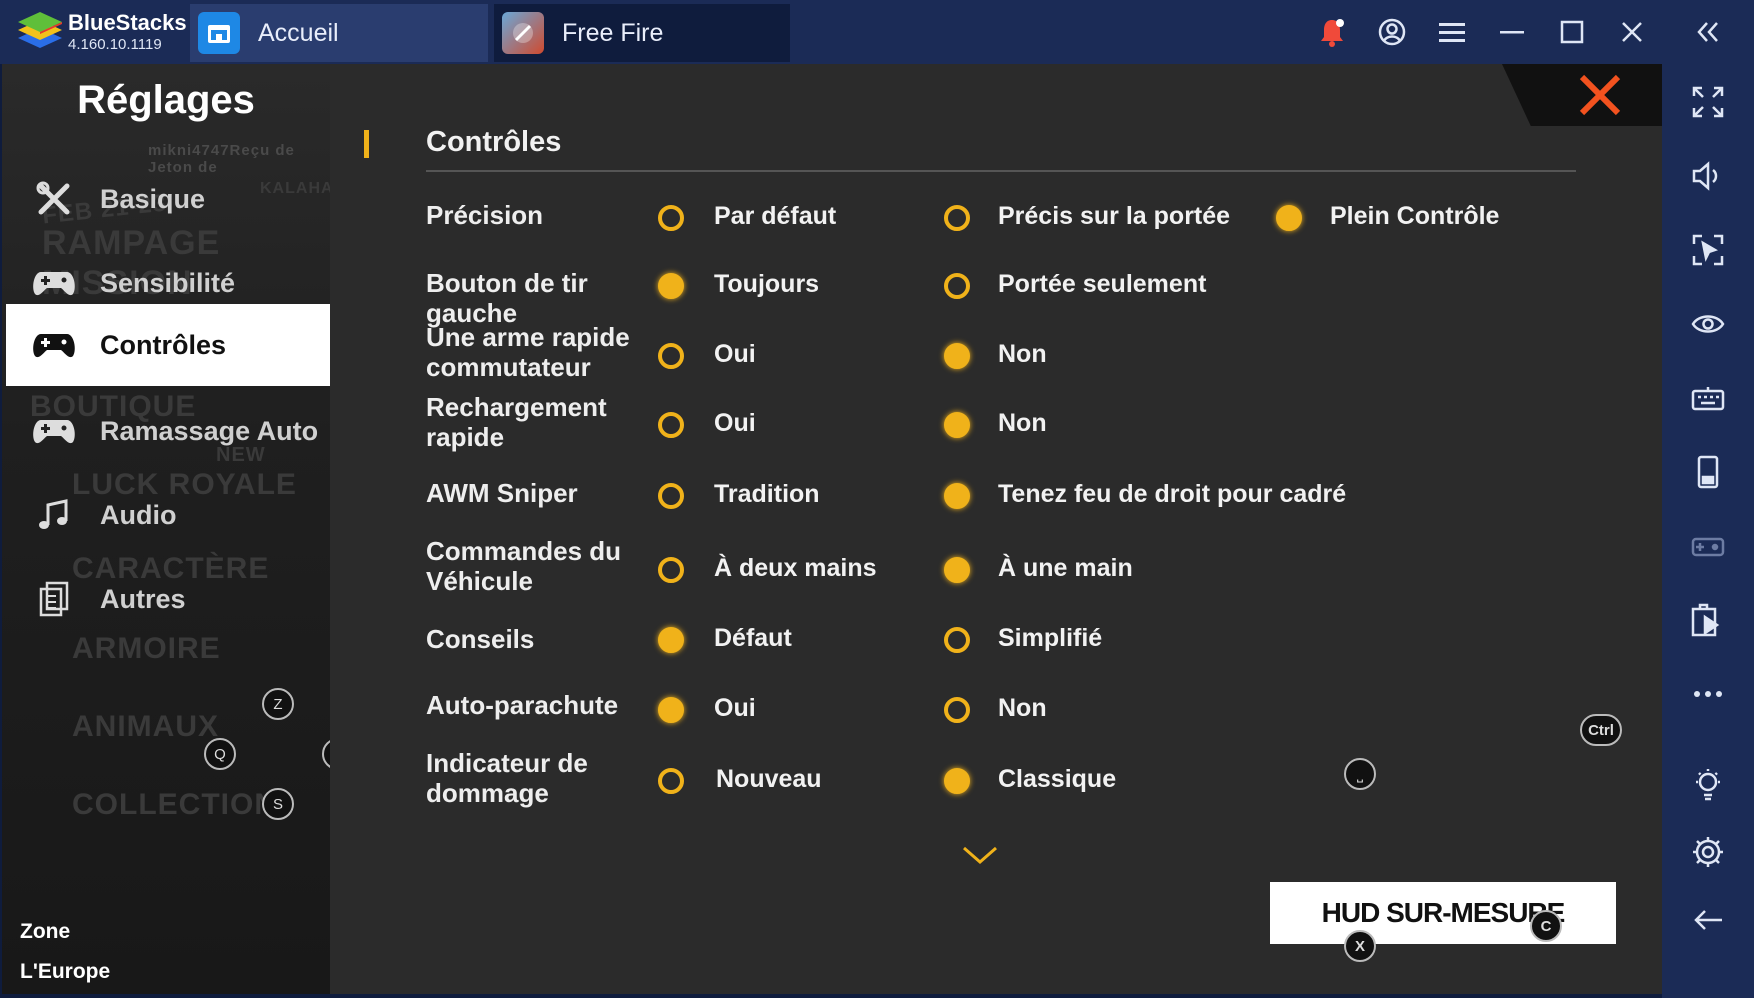 The image size is (1754, 998). I want to click on zone-label: Zone, so click(45, 931).